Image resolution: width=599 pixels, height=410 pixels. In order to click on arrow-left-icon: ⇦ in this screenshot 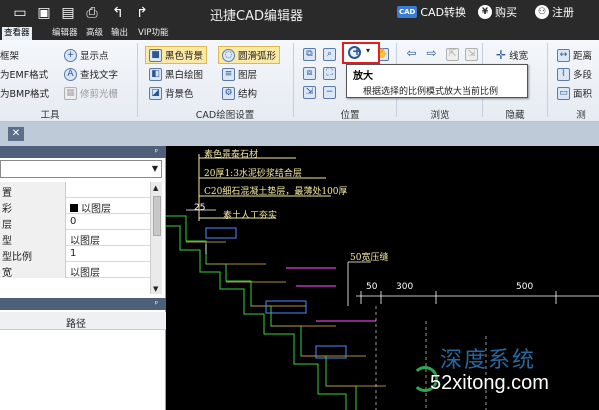, I will do `click(411, 54)`.